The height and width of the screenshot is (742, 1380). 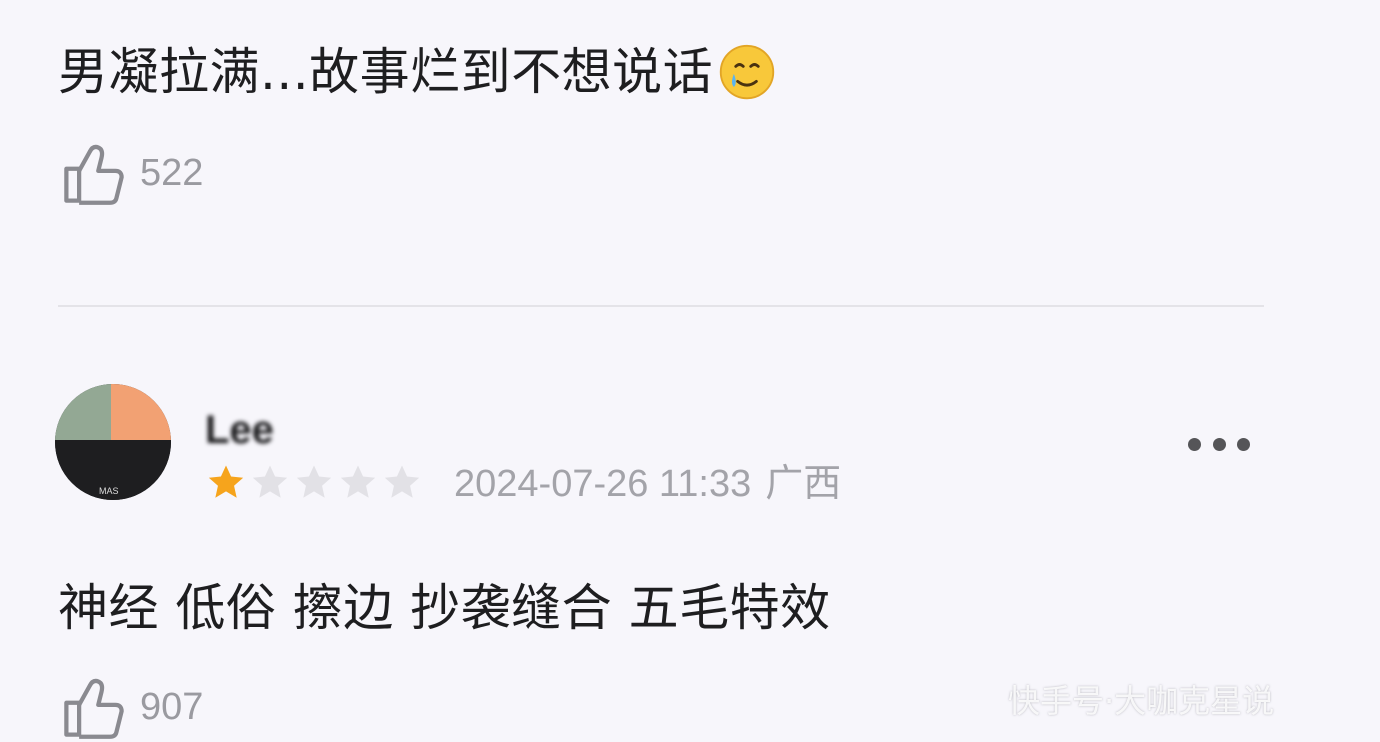 I want to click on holding-back-tears-emoji-icon, so click(x=747, y=71).